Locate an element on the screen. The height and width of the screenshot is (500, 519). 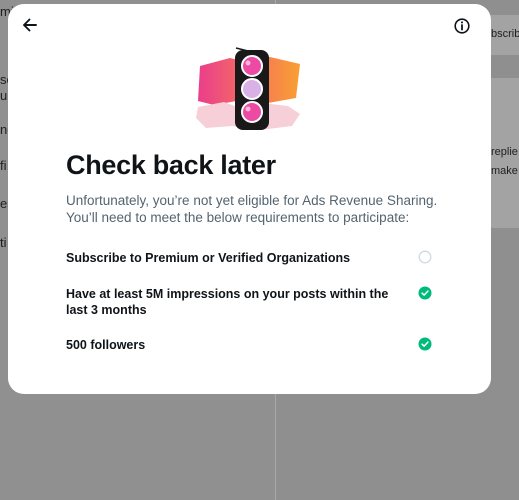
info-icon is located at coordinates (462, 26).